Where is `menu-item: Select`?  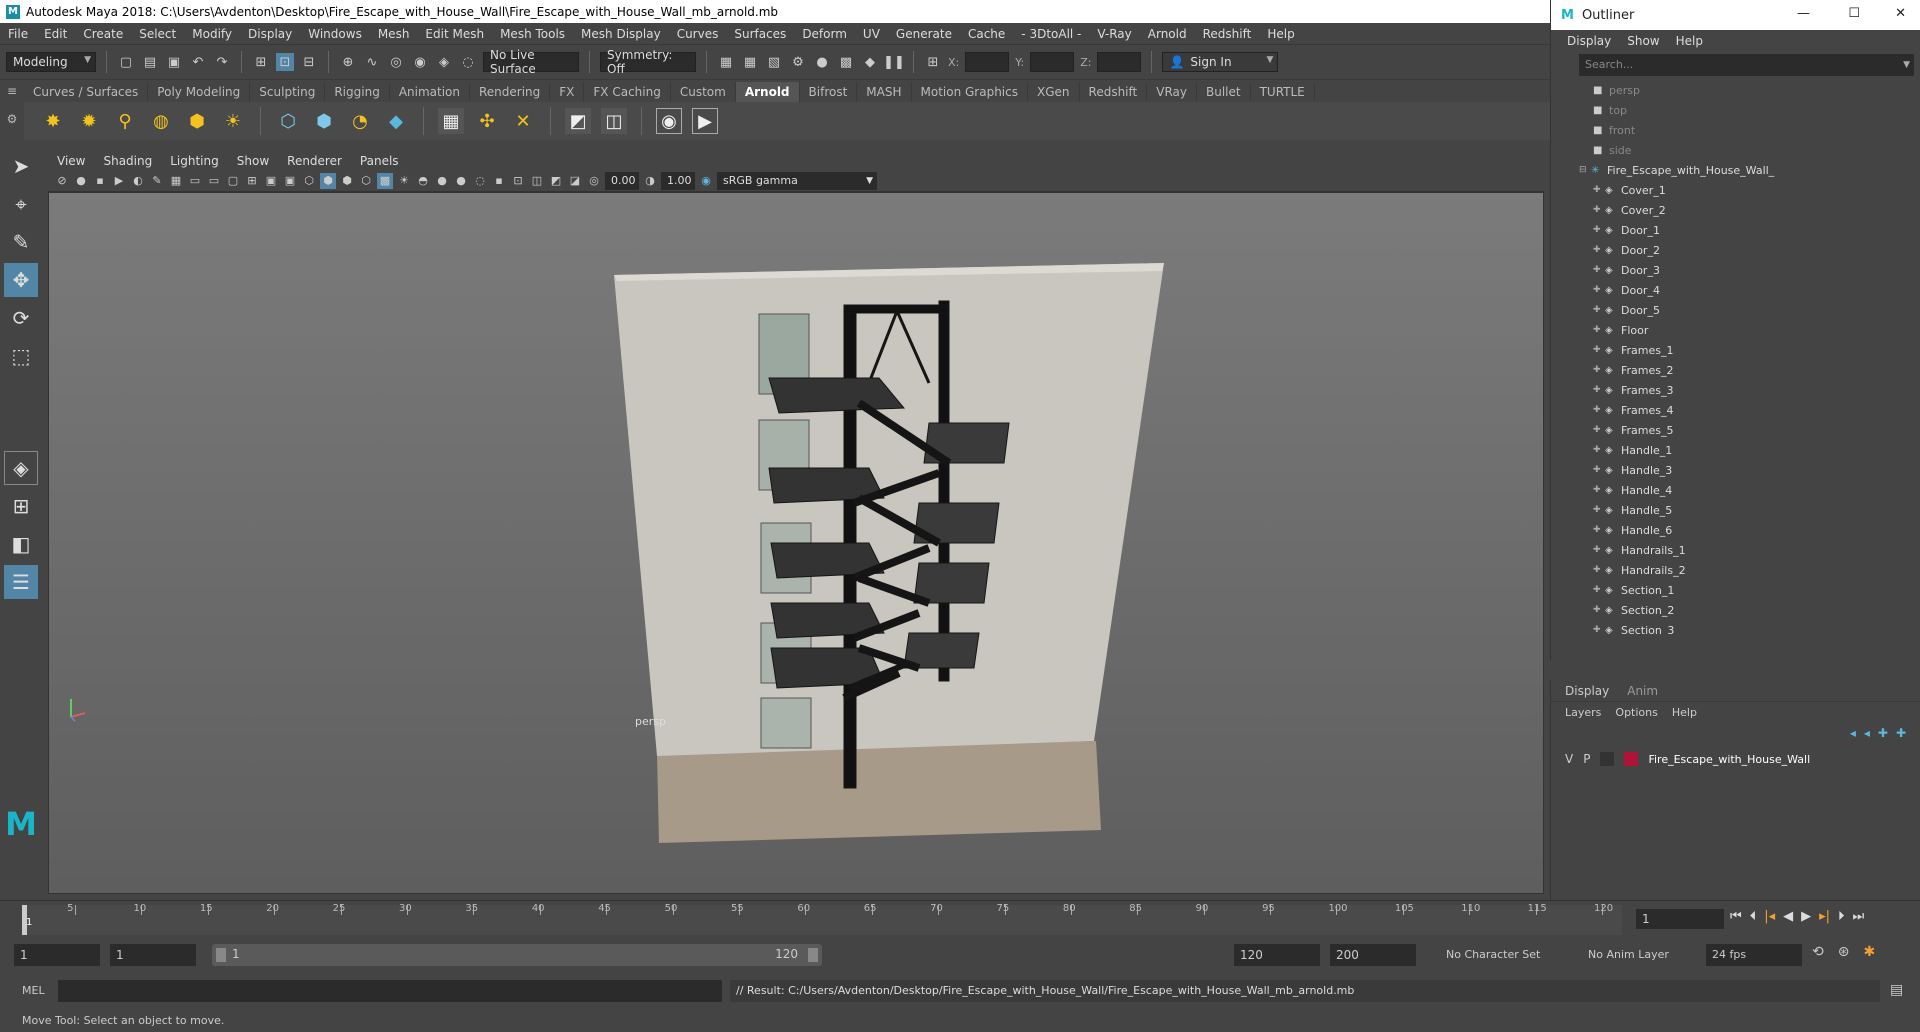
menu-item: Select is located at coordinates (157, 34).